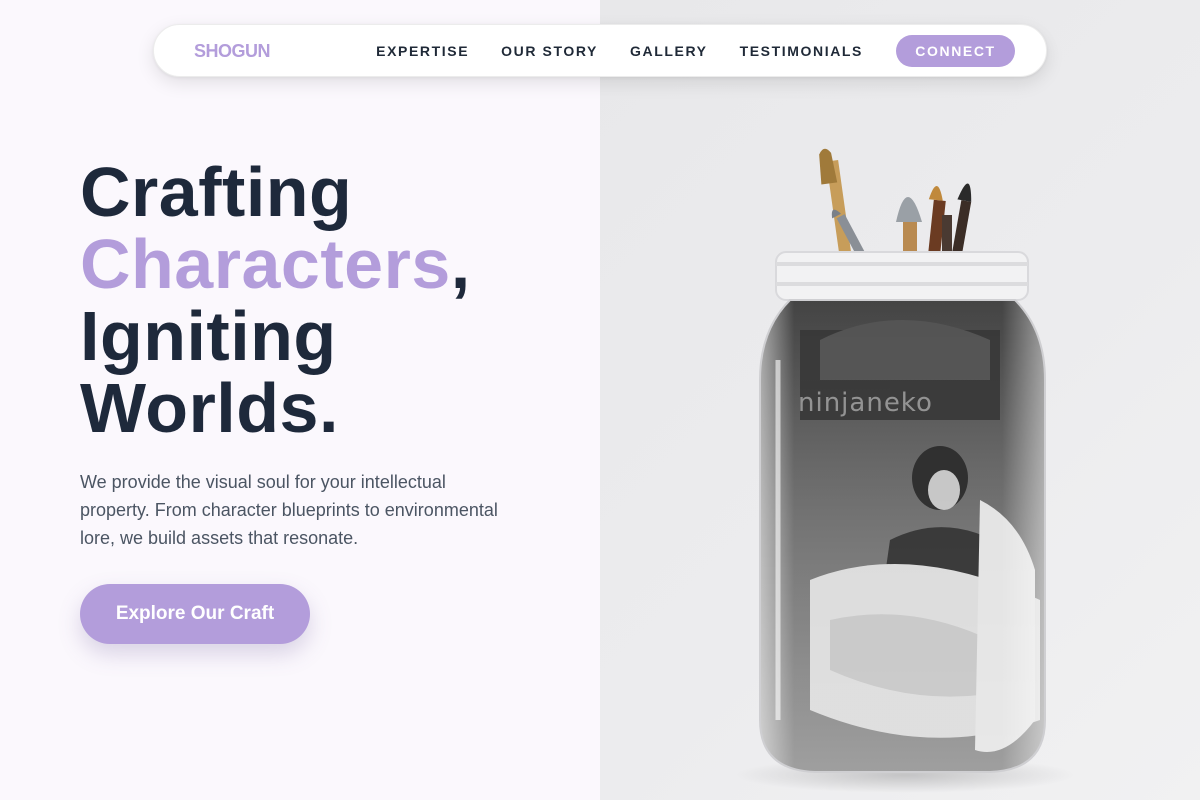  Describe the element at coordinates (275, 264) in the screenshot. I see `hero-title-line-2: Characters,` at that location.